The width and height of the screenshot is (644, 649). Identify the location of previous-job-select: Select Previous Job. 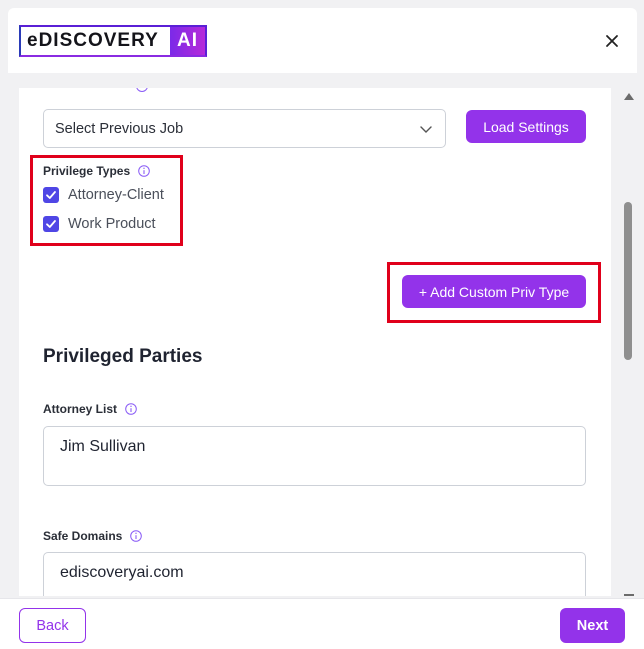
(244, 128).